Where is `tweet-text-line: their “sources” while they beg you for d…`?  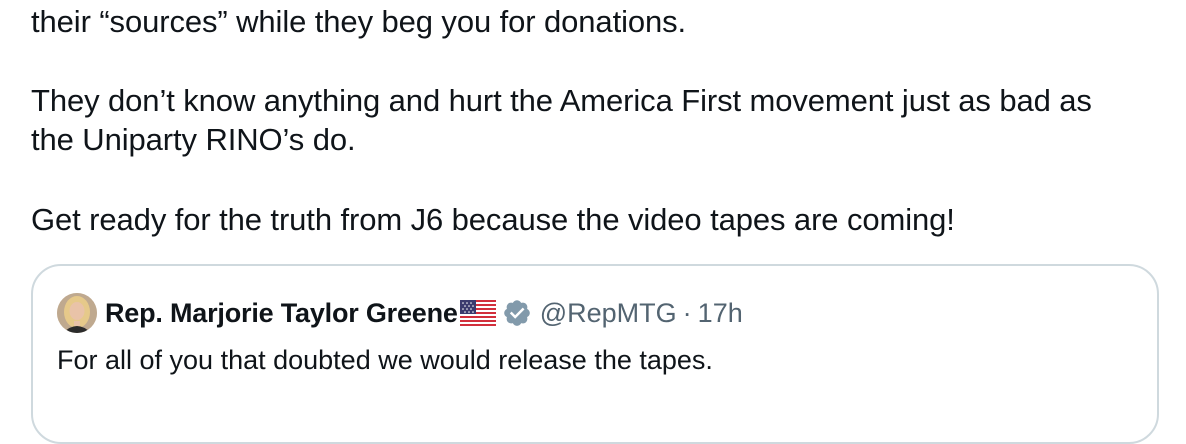
tweet-text-line: their “sources” while they beg you for d… is located at coordinates (359, 21).